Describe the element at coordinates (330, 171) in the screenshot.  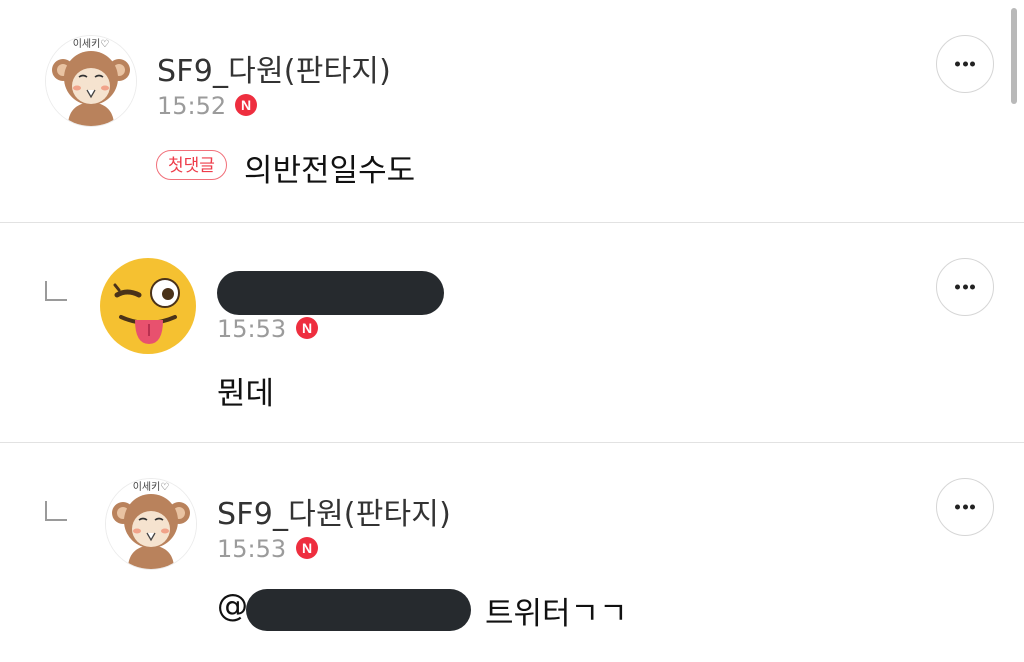
I see `comment-text: 의반전일수도` at that location.